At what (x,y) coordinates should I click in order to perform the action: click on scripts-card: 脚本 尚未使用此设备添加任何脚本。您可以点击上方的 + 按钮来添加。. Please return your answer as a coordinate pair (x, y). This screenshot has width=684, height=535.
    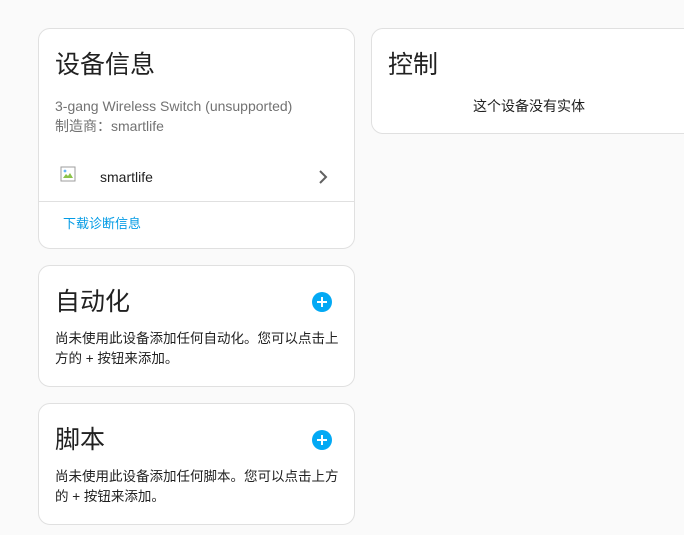
    Looking at the image, I should click on (196, 464).